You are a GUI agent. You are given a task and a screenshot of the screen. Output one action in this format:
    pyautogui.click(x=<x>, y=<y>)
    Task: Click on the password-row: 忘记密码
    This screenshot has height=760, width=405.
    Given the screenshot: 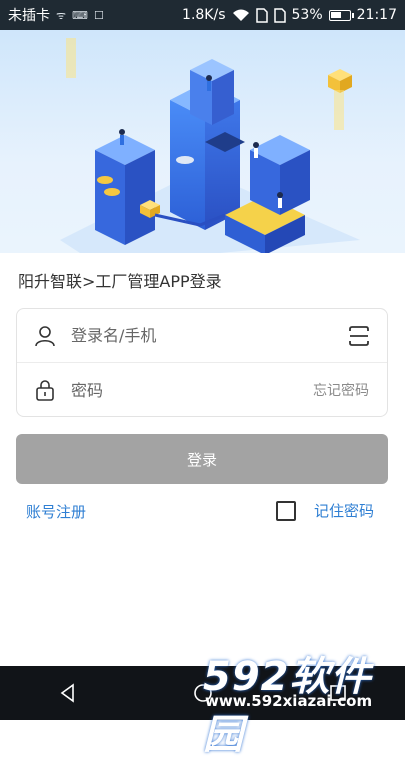 What is the action you would take?
    pyautogui.click(x=202, y=390)
    